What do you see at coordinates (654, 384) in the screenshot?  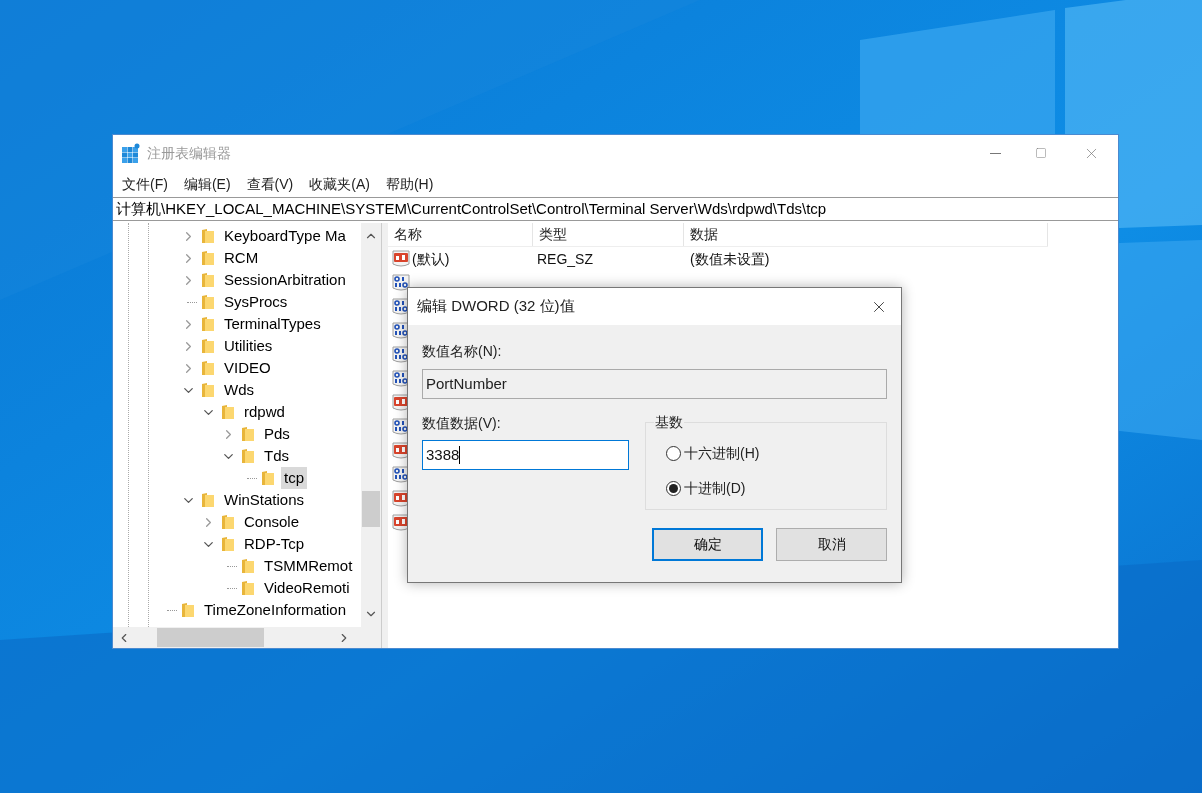 I see `value-name-field: PortNumber` at bounding box center [654, 384].